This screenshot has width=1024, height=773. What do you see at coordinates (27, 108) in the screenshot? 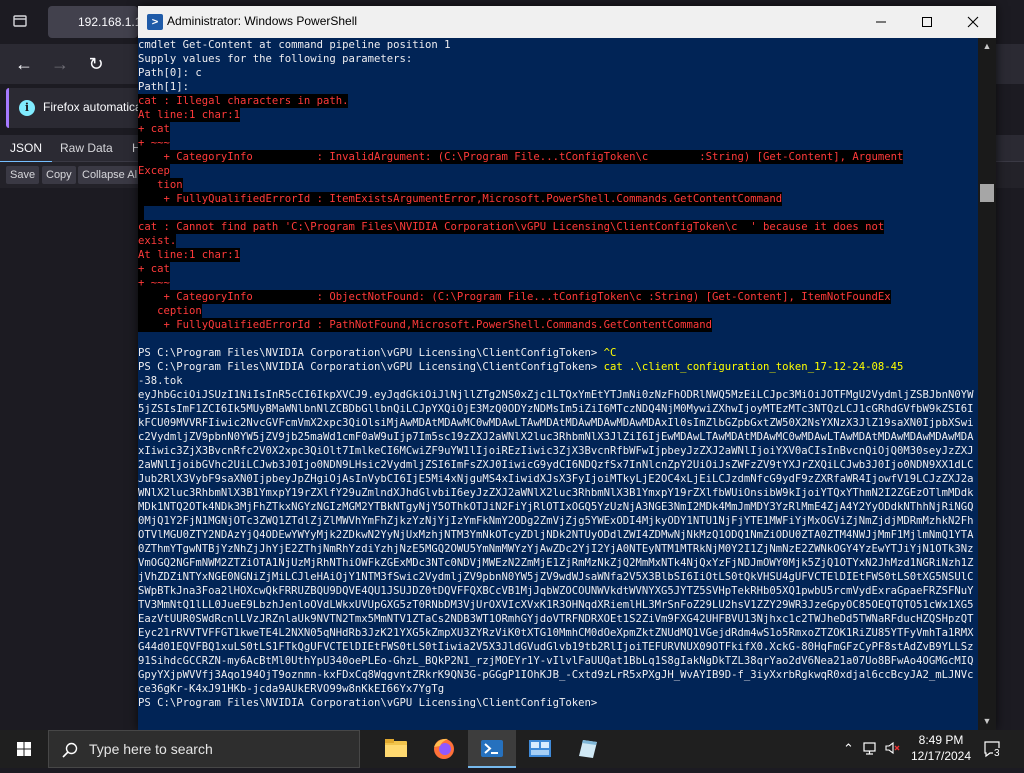
I see `info-icon: i` at bounding box center [27, 108].